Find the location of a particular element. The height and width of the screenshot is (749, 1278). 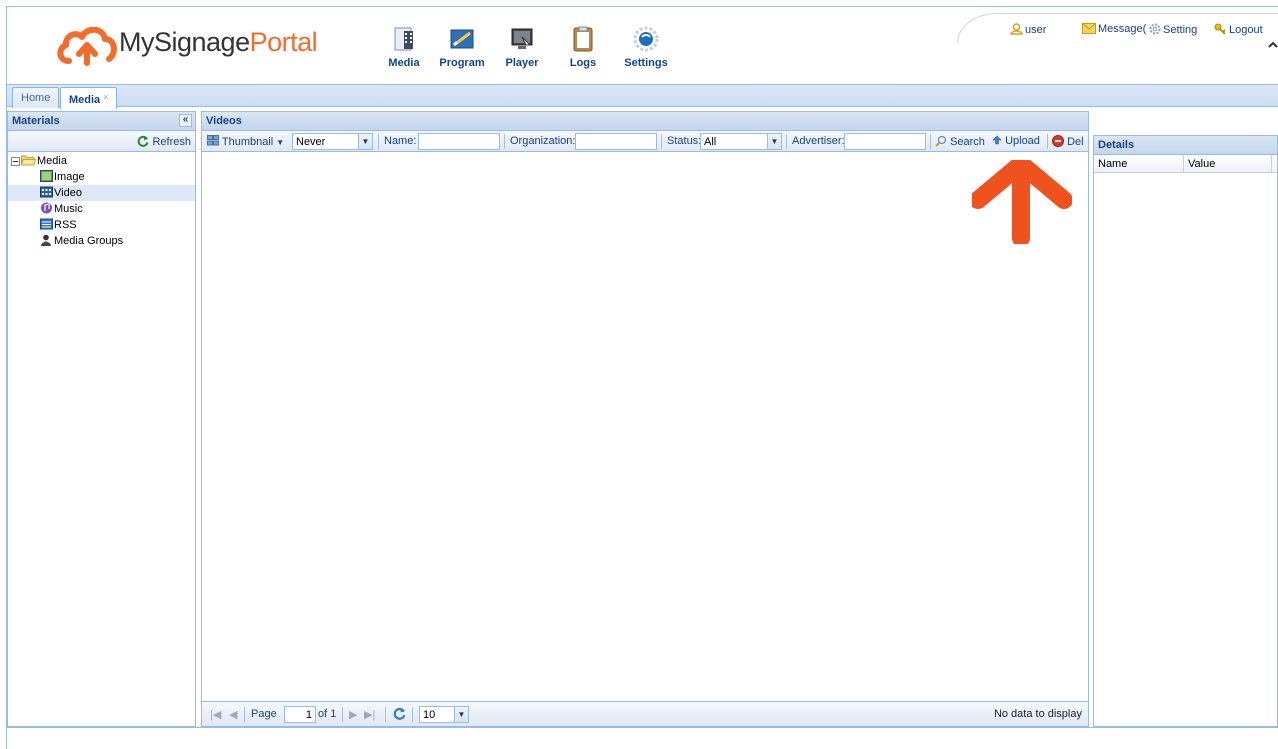

rss-icon is located at coordinates (46, 224).